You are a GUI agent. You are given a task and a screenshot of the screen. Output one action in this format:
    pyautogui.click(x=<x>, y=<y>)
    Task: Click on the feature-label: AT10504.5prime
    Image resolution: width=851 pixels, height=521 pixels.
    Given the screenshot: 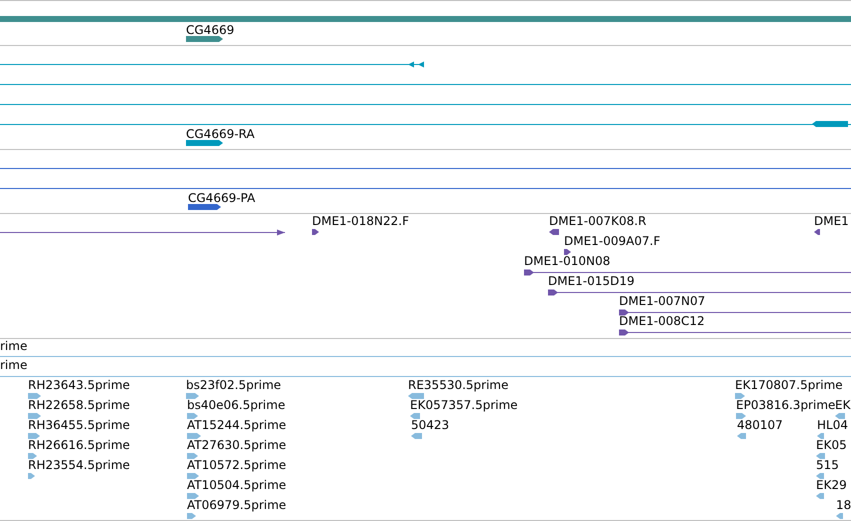 What is the action you would take?
    pyautogui.click(x=236, y=485)
    